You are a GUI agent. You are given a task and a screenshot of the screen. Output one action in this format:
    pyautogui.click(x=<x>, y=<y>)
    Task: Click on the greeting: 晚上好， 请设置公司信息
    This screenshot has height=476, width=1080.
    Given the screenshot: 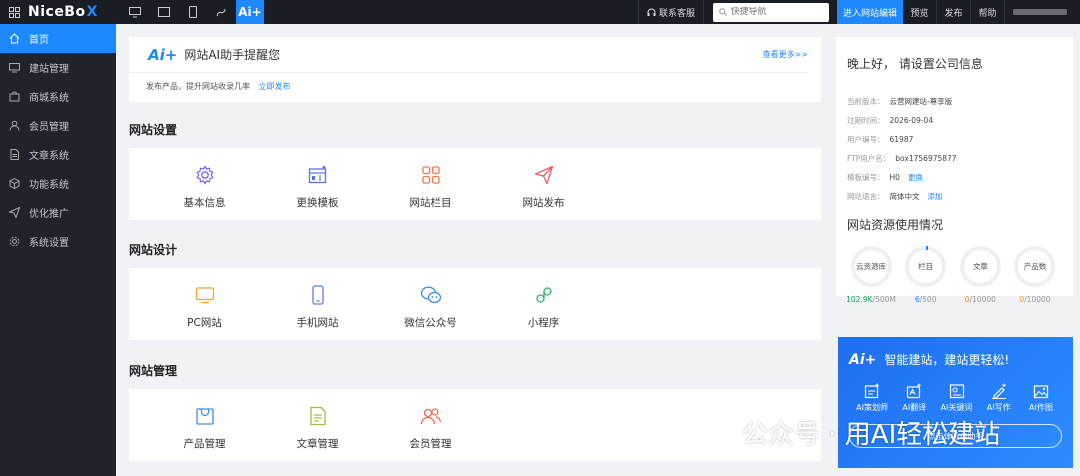 What is the action you would take?
    pyautogui.click(x=915, y=64)
    